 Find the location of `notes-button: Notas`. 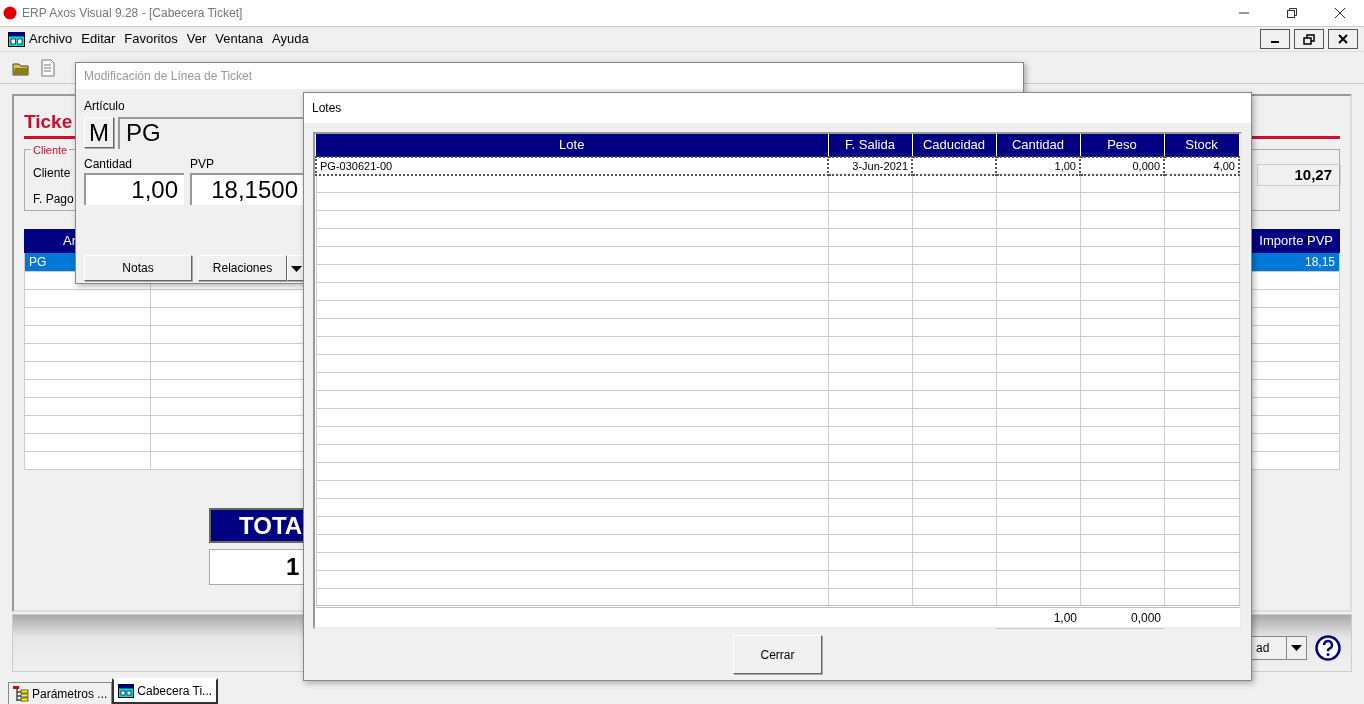

notes-button: Notas is located at coordinates (138, 268).